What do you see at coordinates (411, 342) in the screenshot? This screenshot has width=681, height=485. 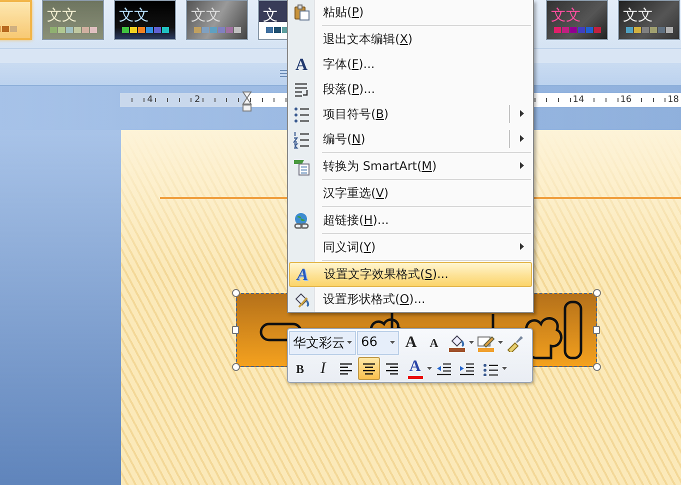 I see `grow-font-button: A` at bounding box center [411, 342].